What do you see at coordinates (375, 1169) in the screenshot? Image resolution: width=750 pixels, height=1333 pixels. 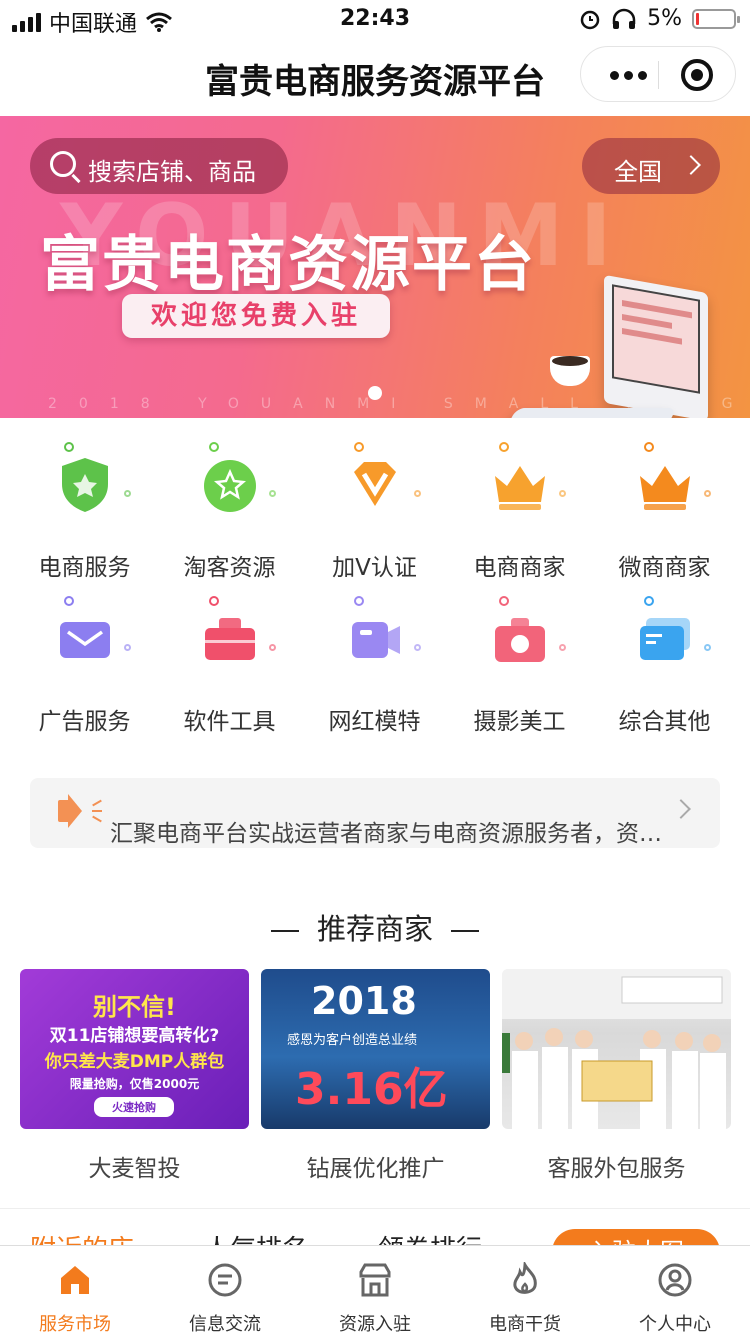 I see `merchant-name: 钻展优化推广` at bounding box center [375, 1169].